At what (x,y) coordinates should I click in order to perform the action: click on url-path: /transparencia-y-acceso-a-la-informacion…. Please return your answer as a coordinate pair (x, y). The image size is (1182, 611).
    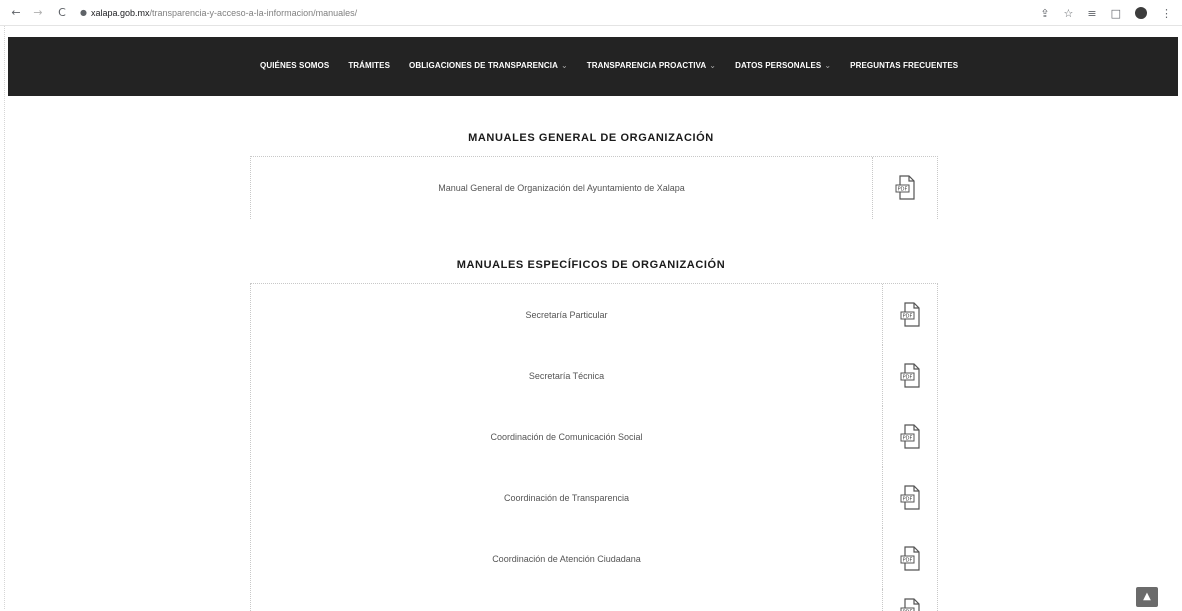
    Looking at the image, I should click on (253, 12).